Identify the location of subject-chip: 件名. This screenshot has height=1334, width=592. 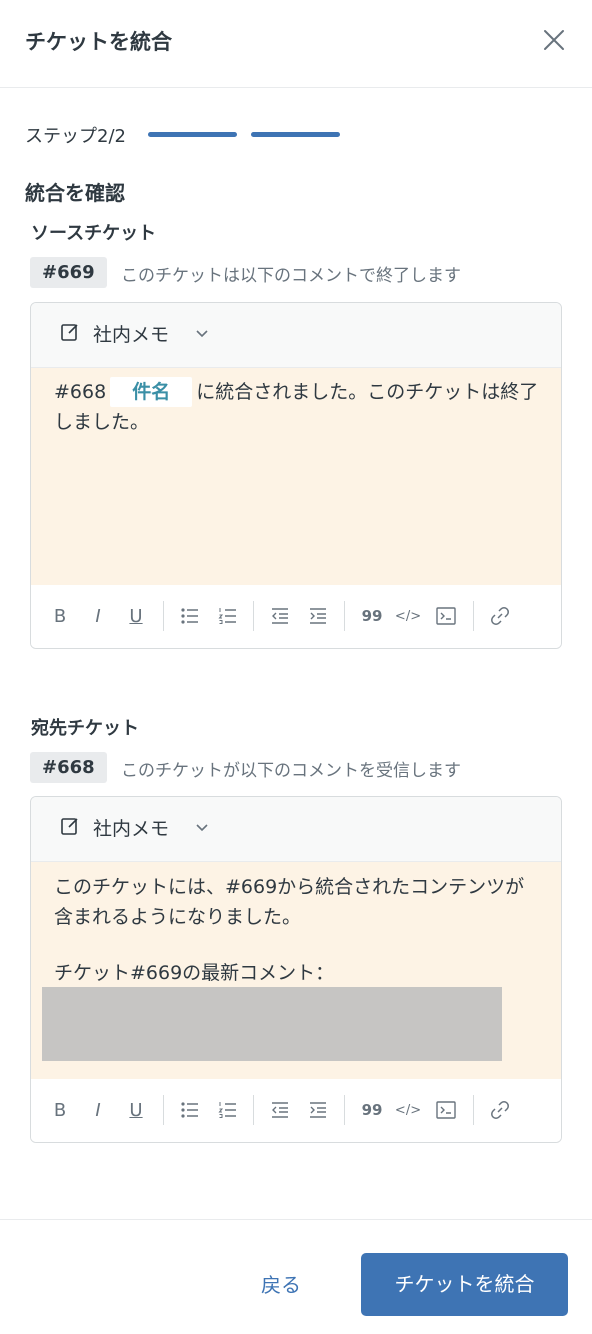
(151, 392).